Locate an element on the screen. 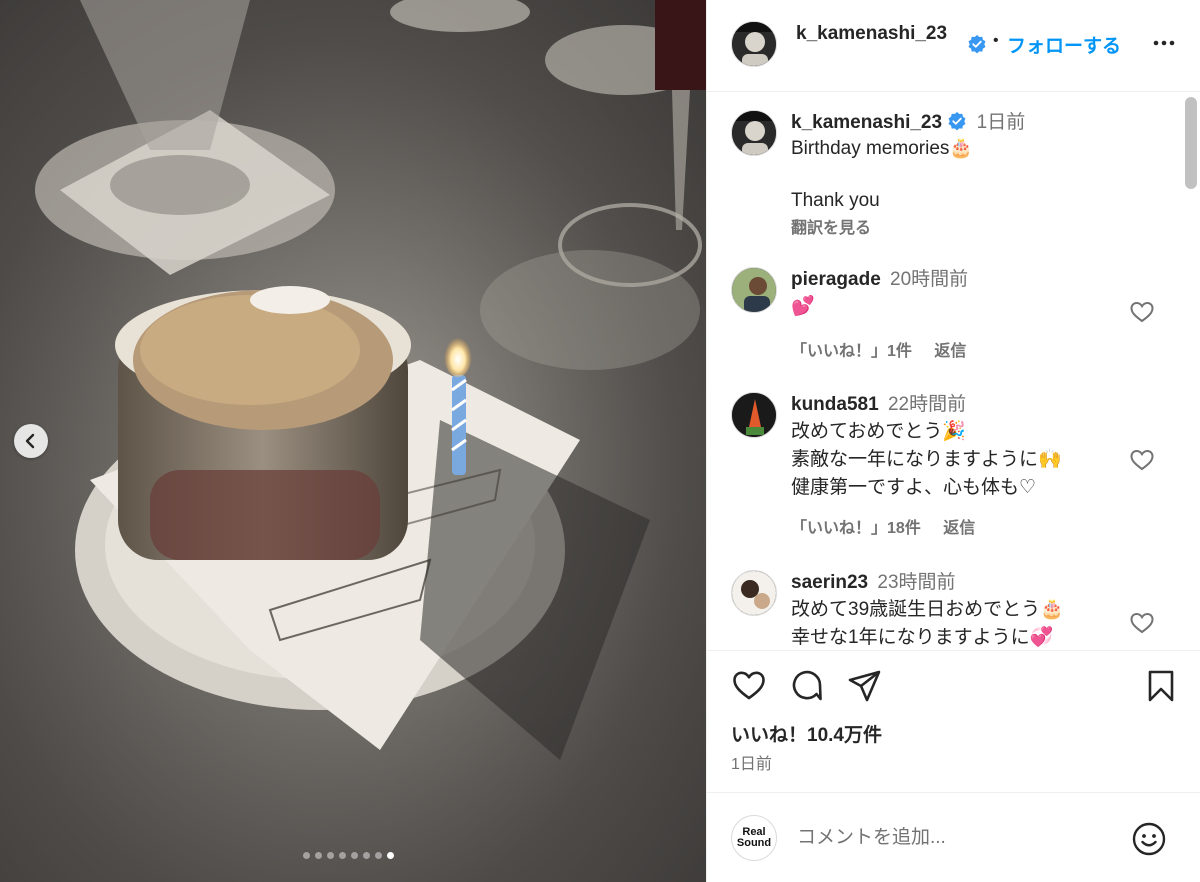  follow-button: フォローする is located at coordinates (1064, 44).